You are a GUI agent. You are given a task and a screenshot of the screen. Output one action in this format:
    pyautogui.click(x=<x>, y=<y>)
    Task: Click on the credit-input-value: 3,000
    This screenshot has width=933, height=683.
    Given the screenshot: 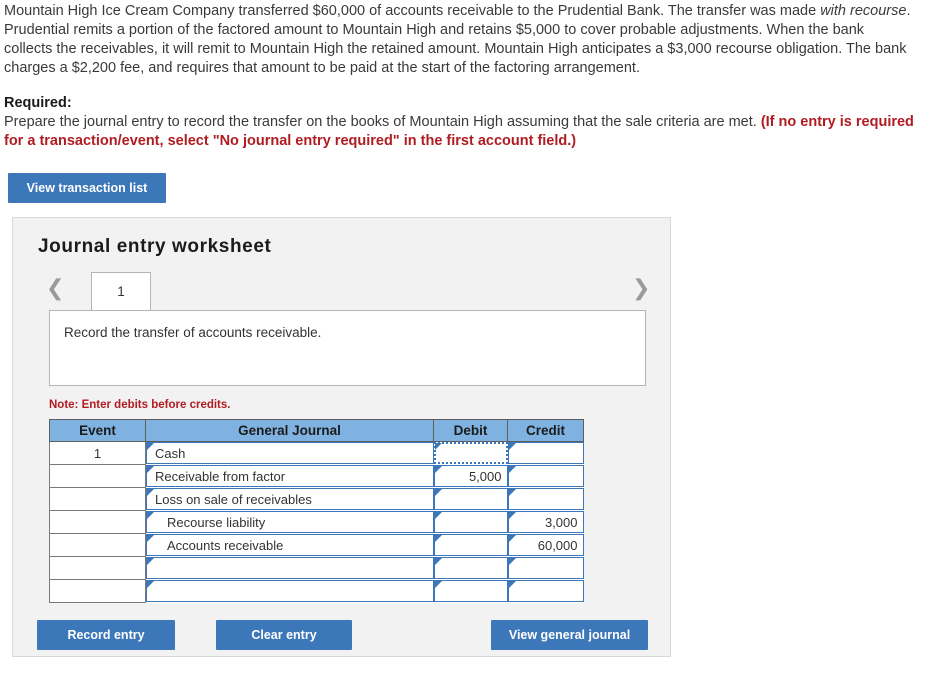 What is the action you would take?
    pyautogui.click(x=561, y=522)
    